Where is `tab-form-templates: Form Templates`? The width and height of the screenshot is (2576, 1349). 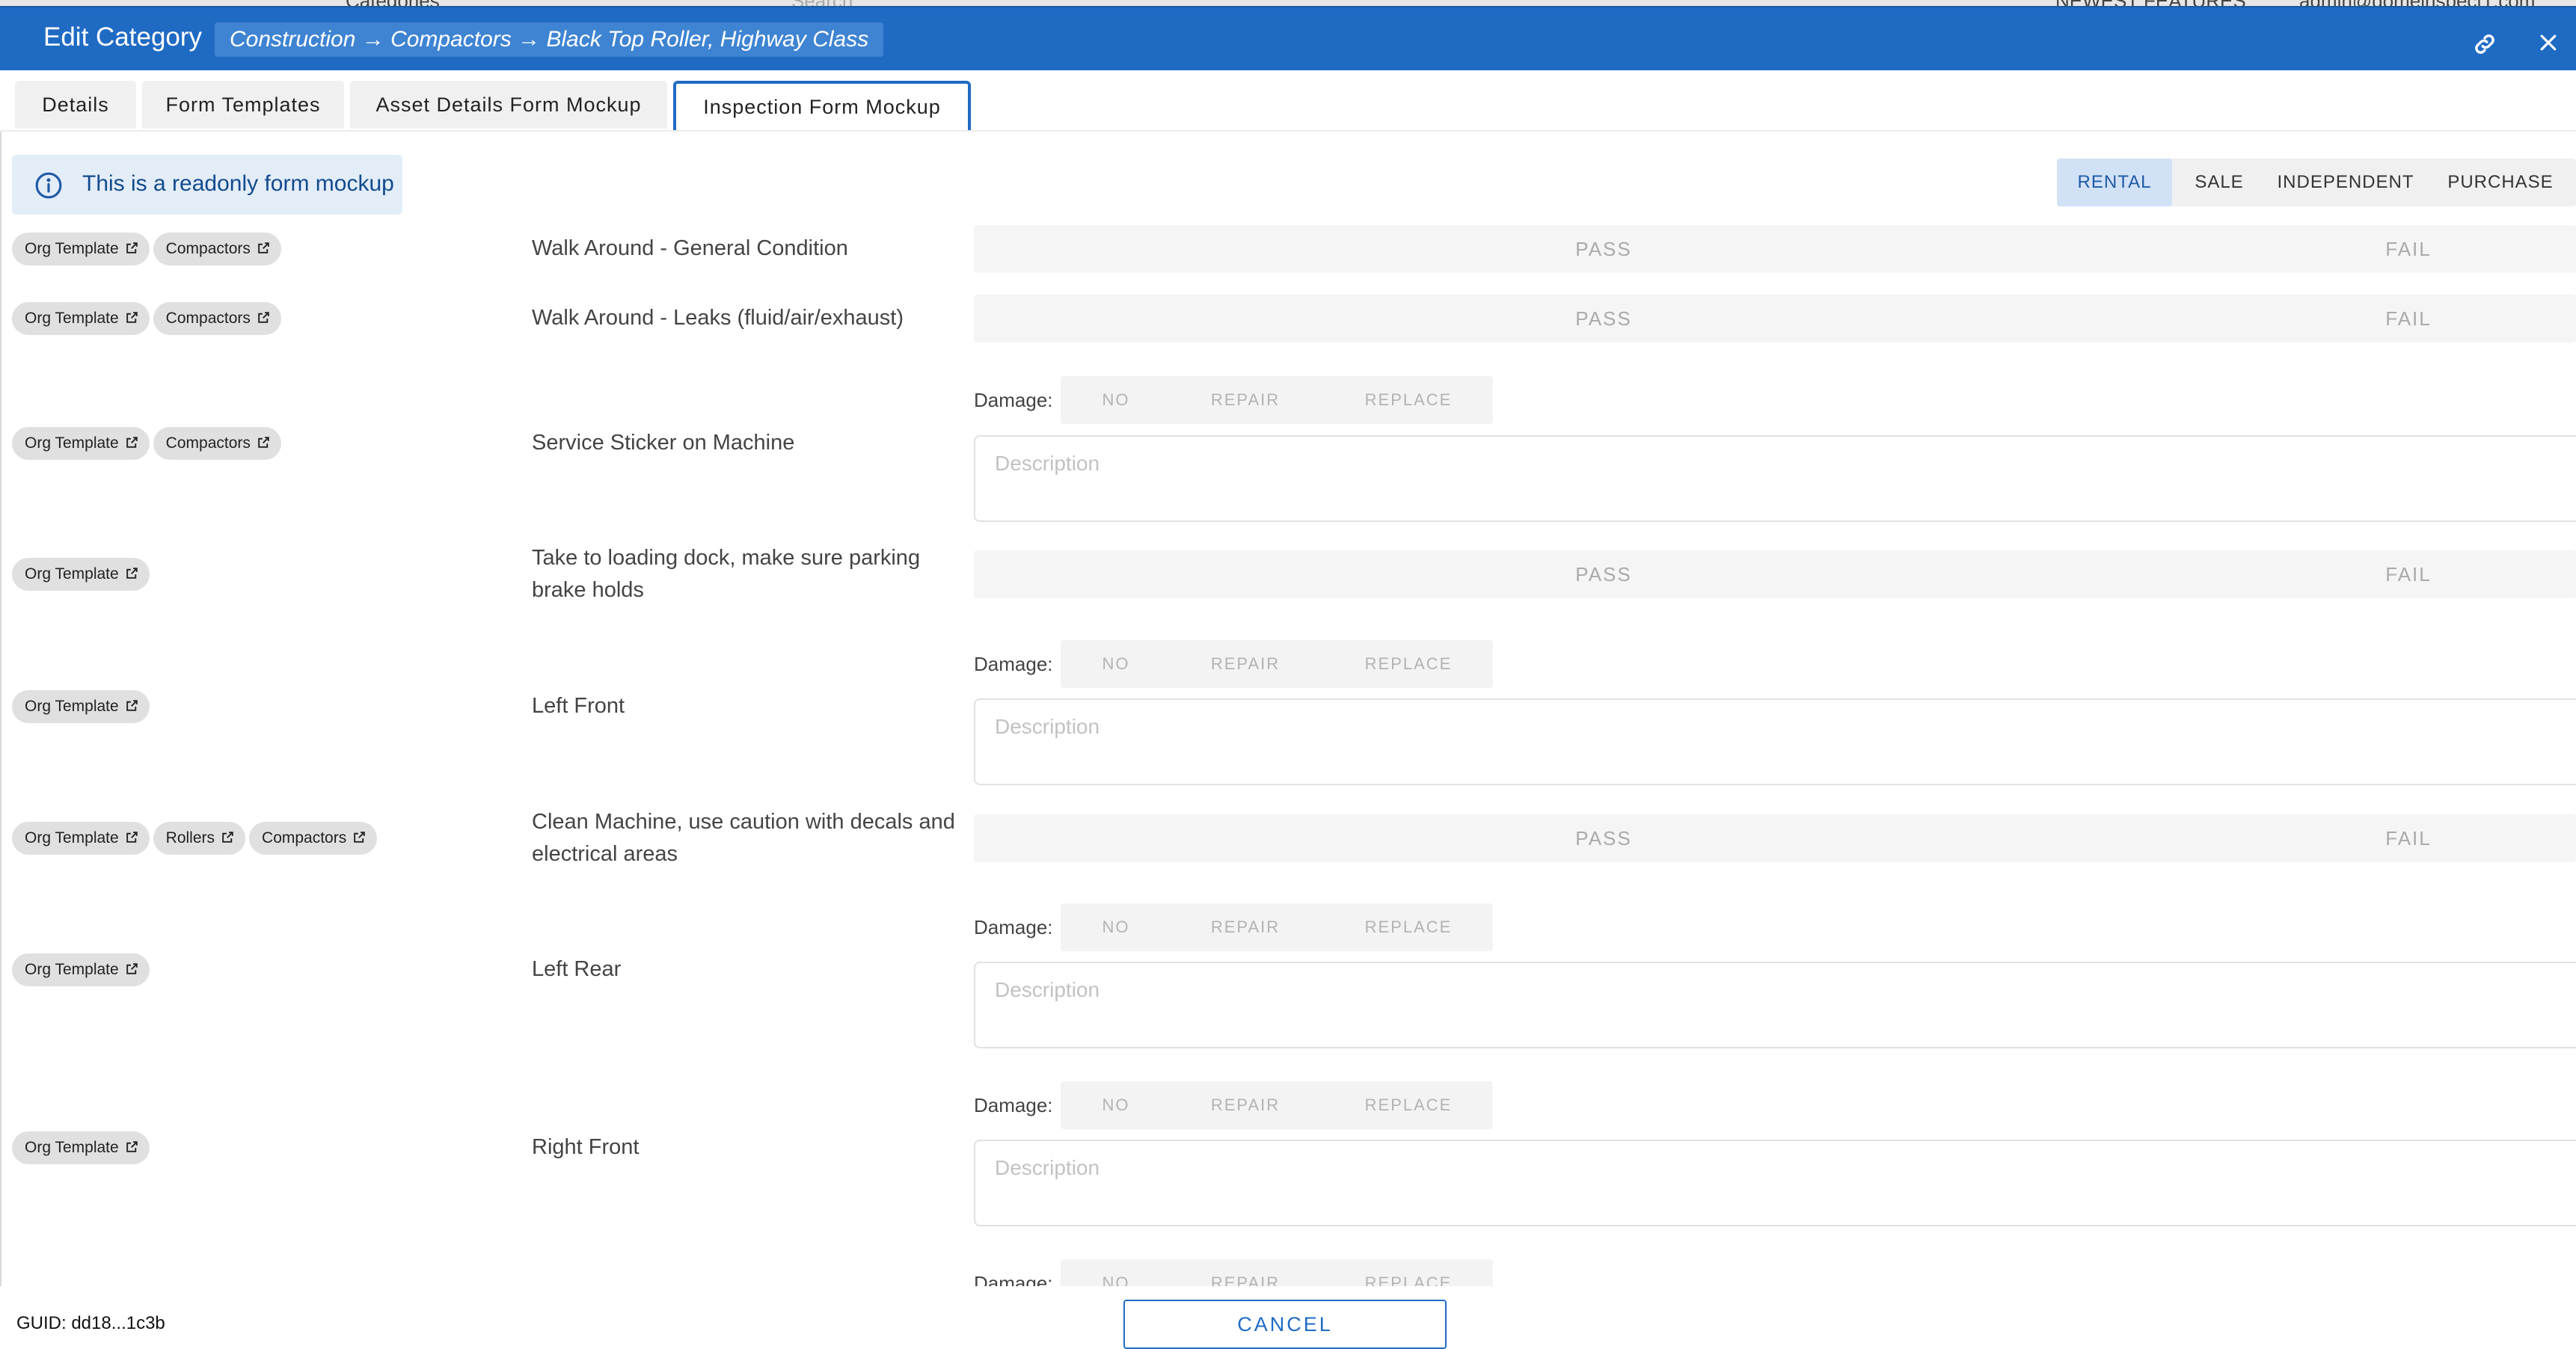
tab-form-templates: Form Templates is located at coordinates (243, 105).